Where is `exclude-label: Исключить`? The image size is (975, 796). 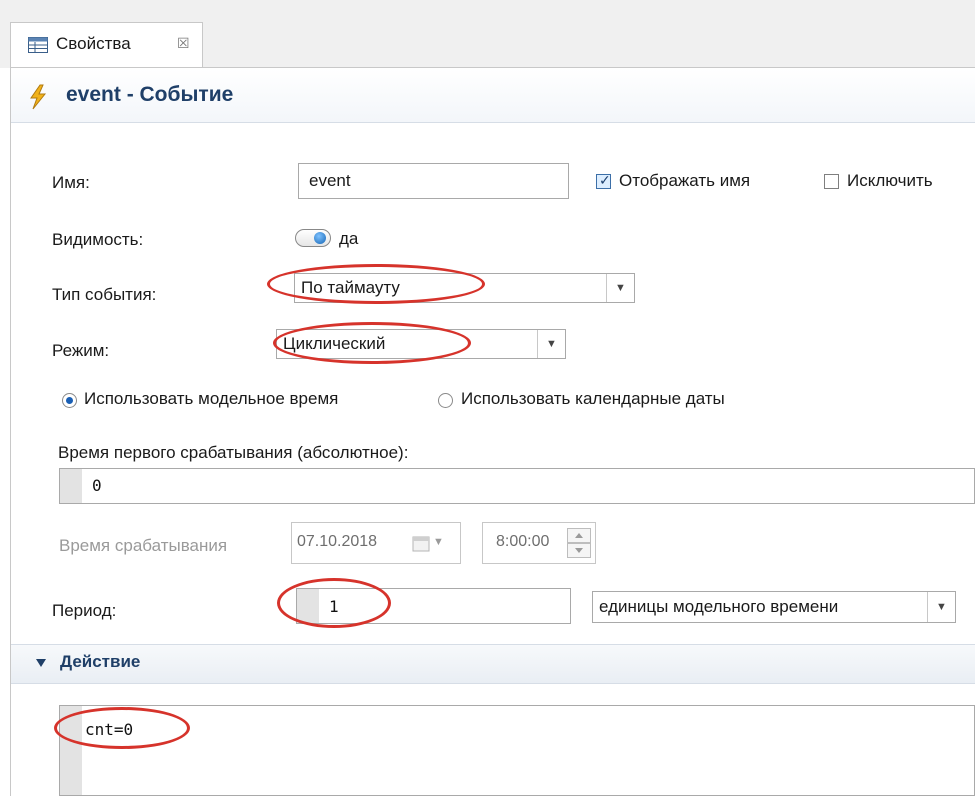 exclude-label: Исключить is located at coordinates (890, 180).